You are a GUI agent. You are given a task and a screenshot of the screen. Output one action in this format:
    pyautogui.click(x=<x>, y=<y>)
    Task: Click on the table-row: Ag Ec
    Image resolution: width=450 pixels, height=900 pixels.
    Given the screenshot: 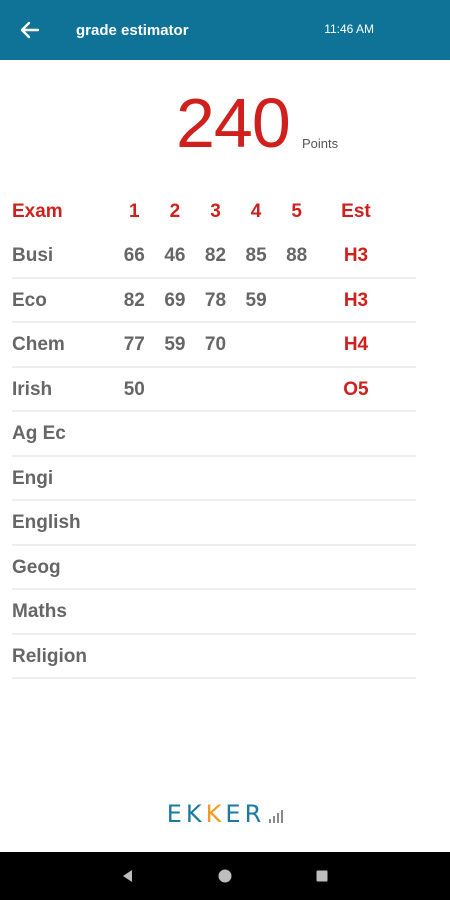 What is the action you would take?
    pyautogui.click(x=214, y=434)
    